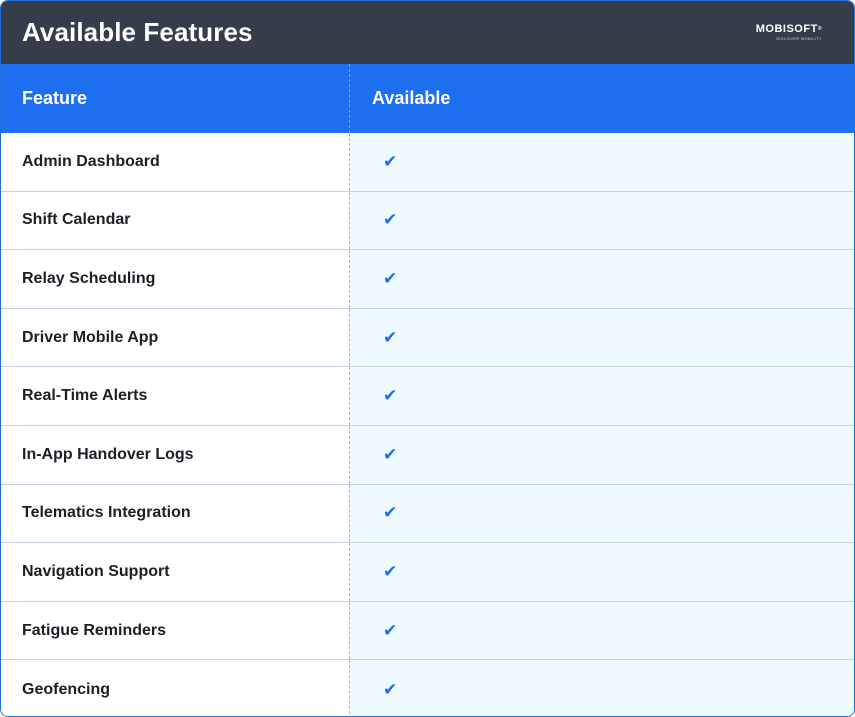 This screenshot has height=717, width=855. I want to click on table-row: Geofencing ✔, so click(427, 688).